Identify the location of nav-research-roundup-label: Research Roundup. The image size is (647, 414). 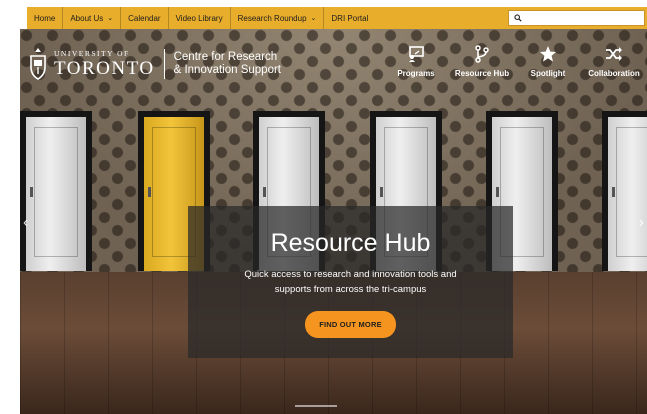
(272, 18).